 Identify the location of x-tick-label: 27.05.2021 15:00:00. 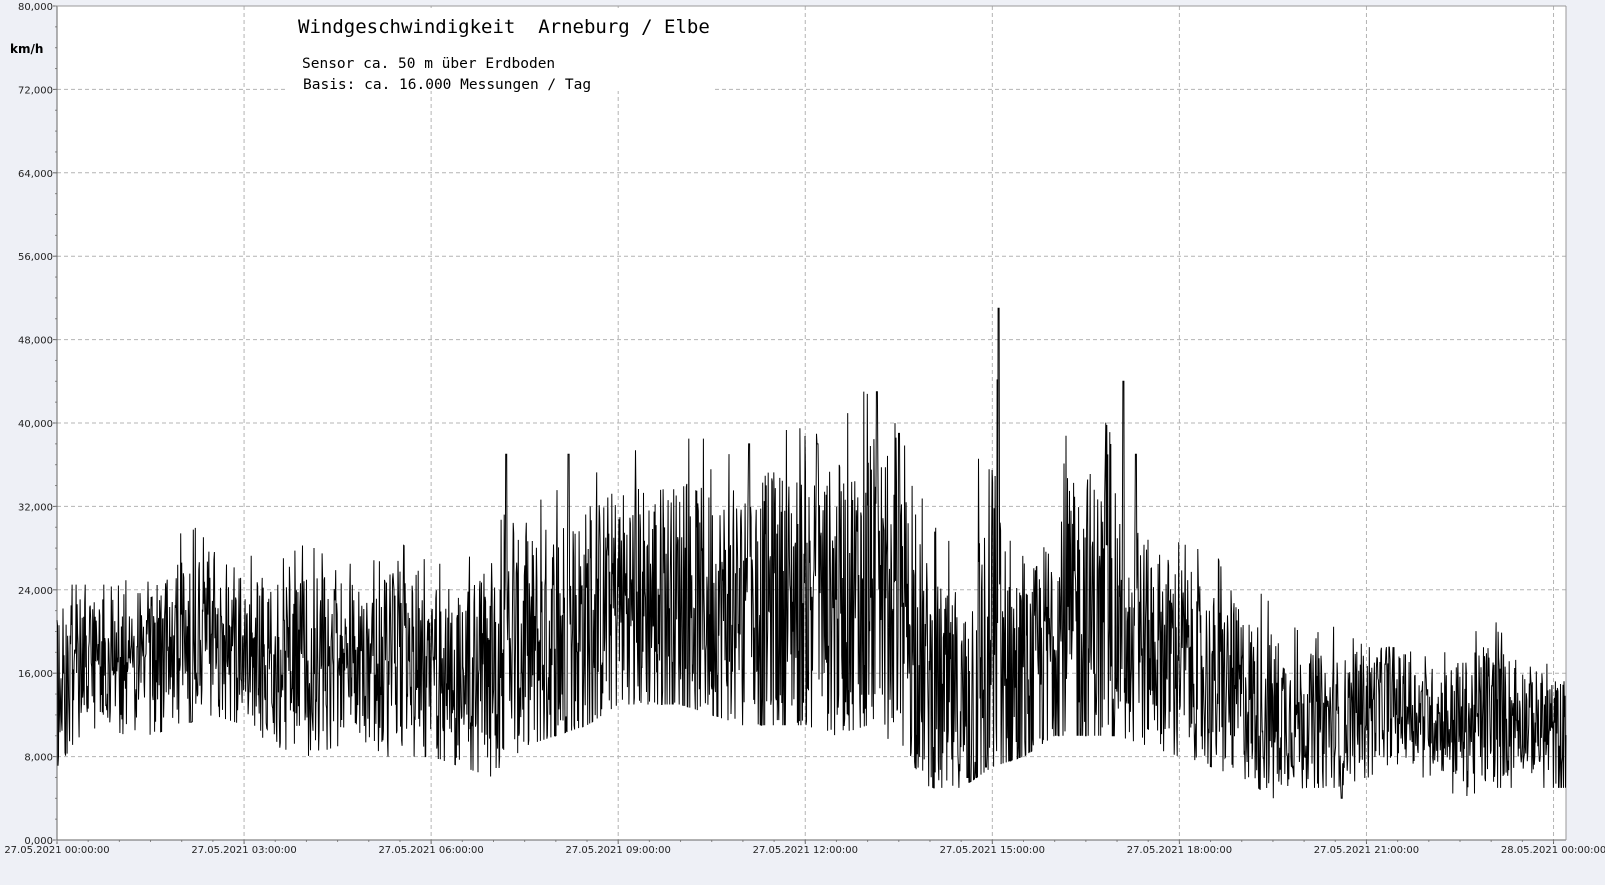
(992, 850).